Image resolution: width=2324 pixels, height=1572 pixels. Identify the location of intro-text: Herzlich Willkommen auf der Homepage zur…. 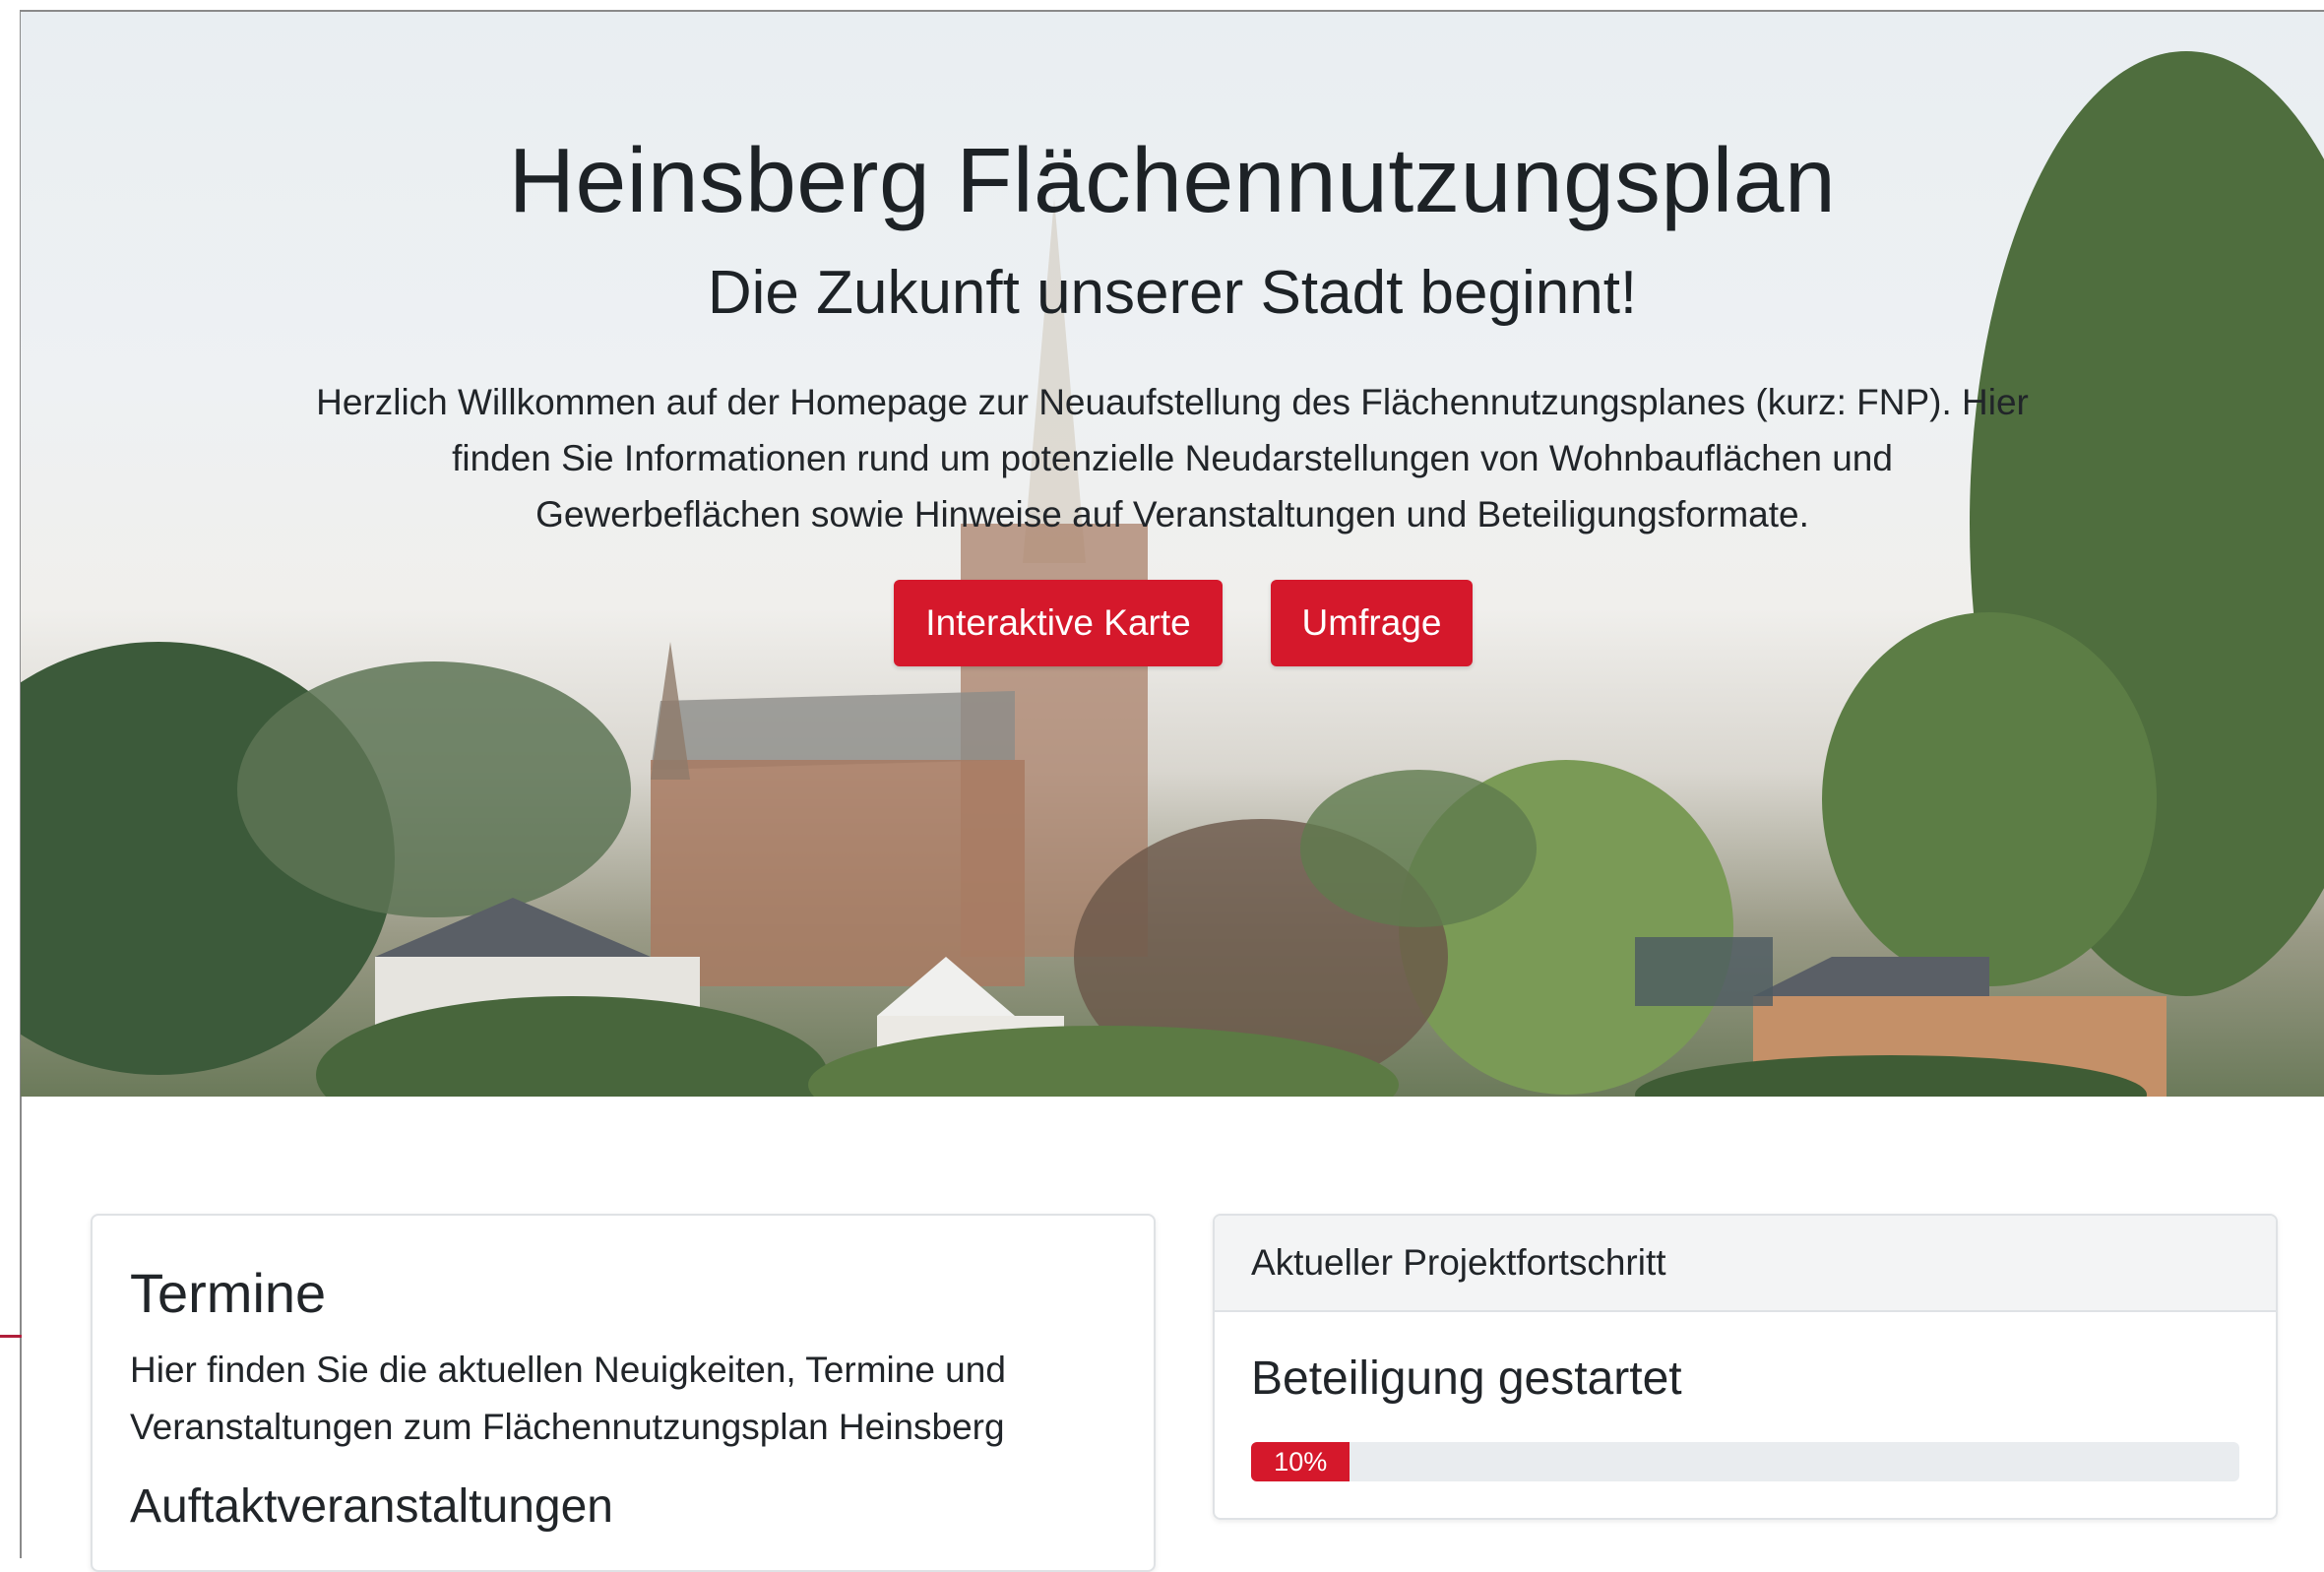
(1172, 458).